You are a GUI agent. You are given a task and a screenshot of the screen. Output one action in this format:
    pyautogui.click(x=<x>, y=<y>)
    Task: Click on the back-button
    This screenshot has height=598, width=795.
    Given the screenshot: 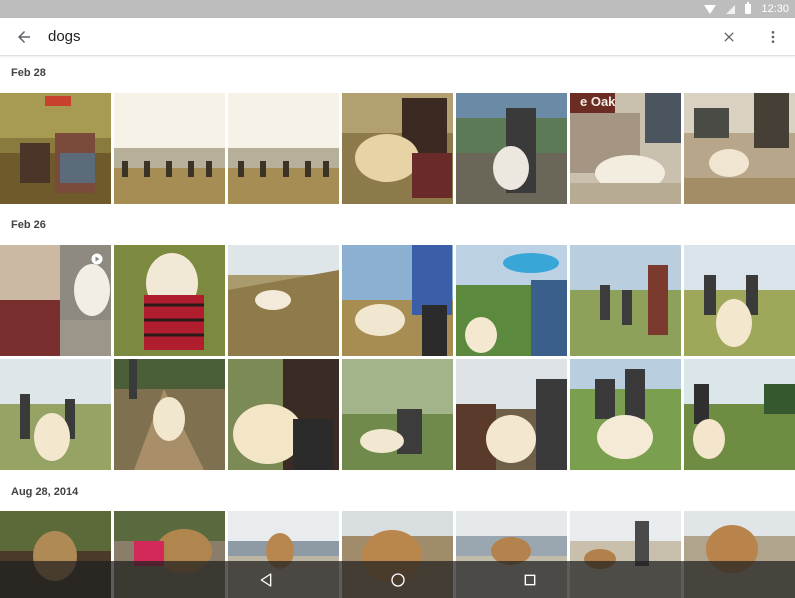 What is the action you would take?
    pyautogui.click(x=24, y=37)
    